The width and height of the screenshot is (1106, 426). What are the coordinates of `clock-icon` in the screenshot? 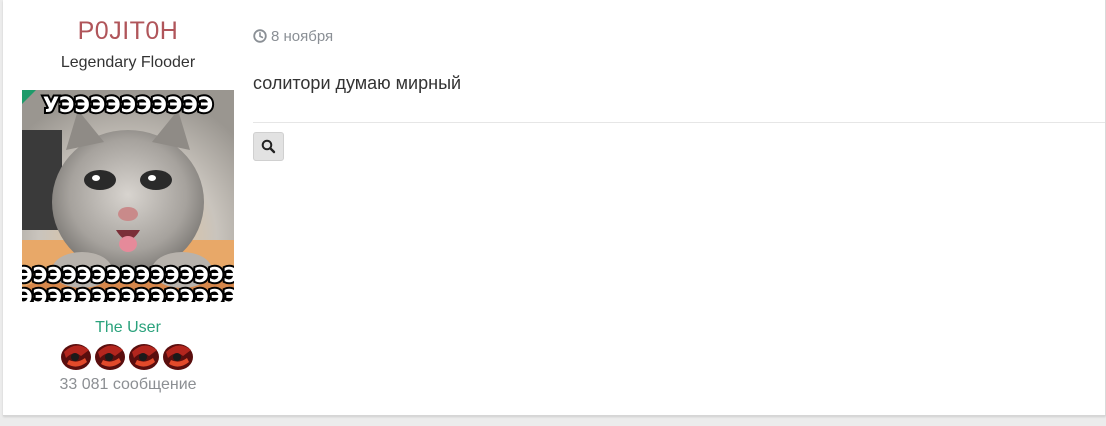 It's located at (260, 36).